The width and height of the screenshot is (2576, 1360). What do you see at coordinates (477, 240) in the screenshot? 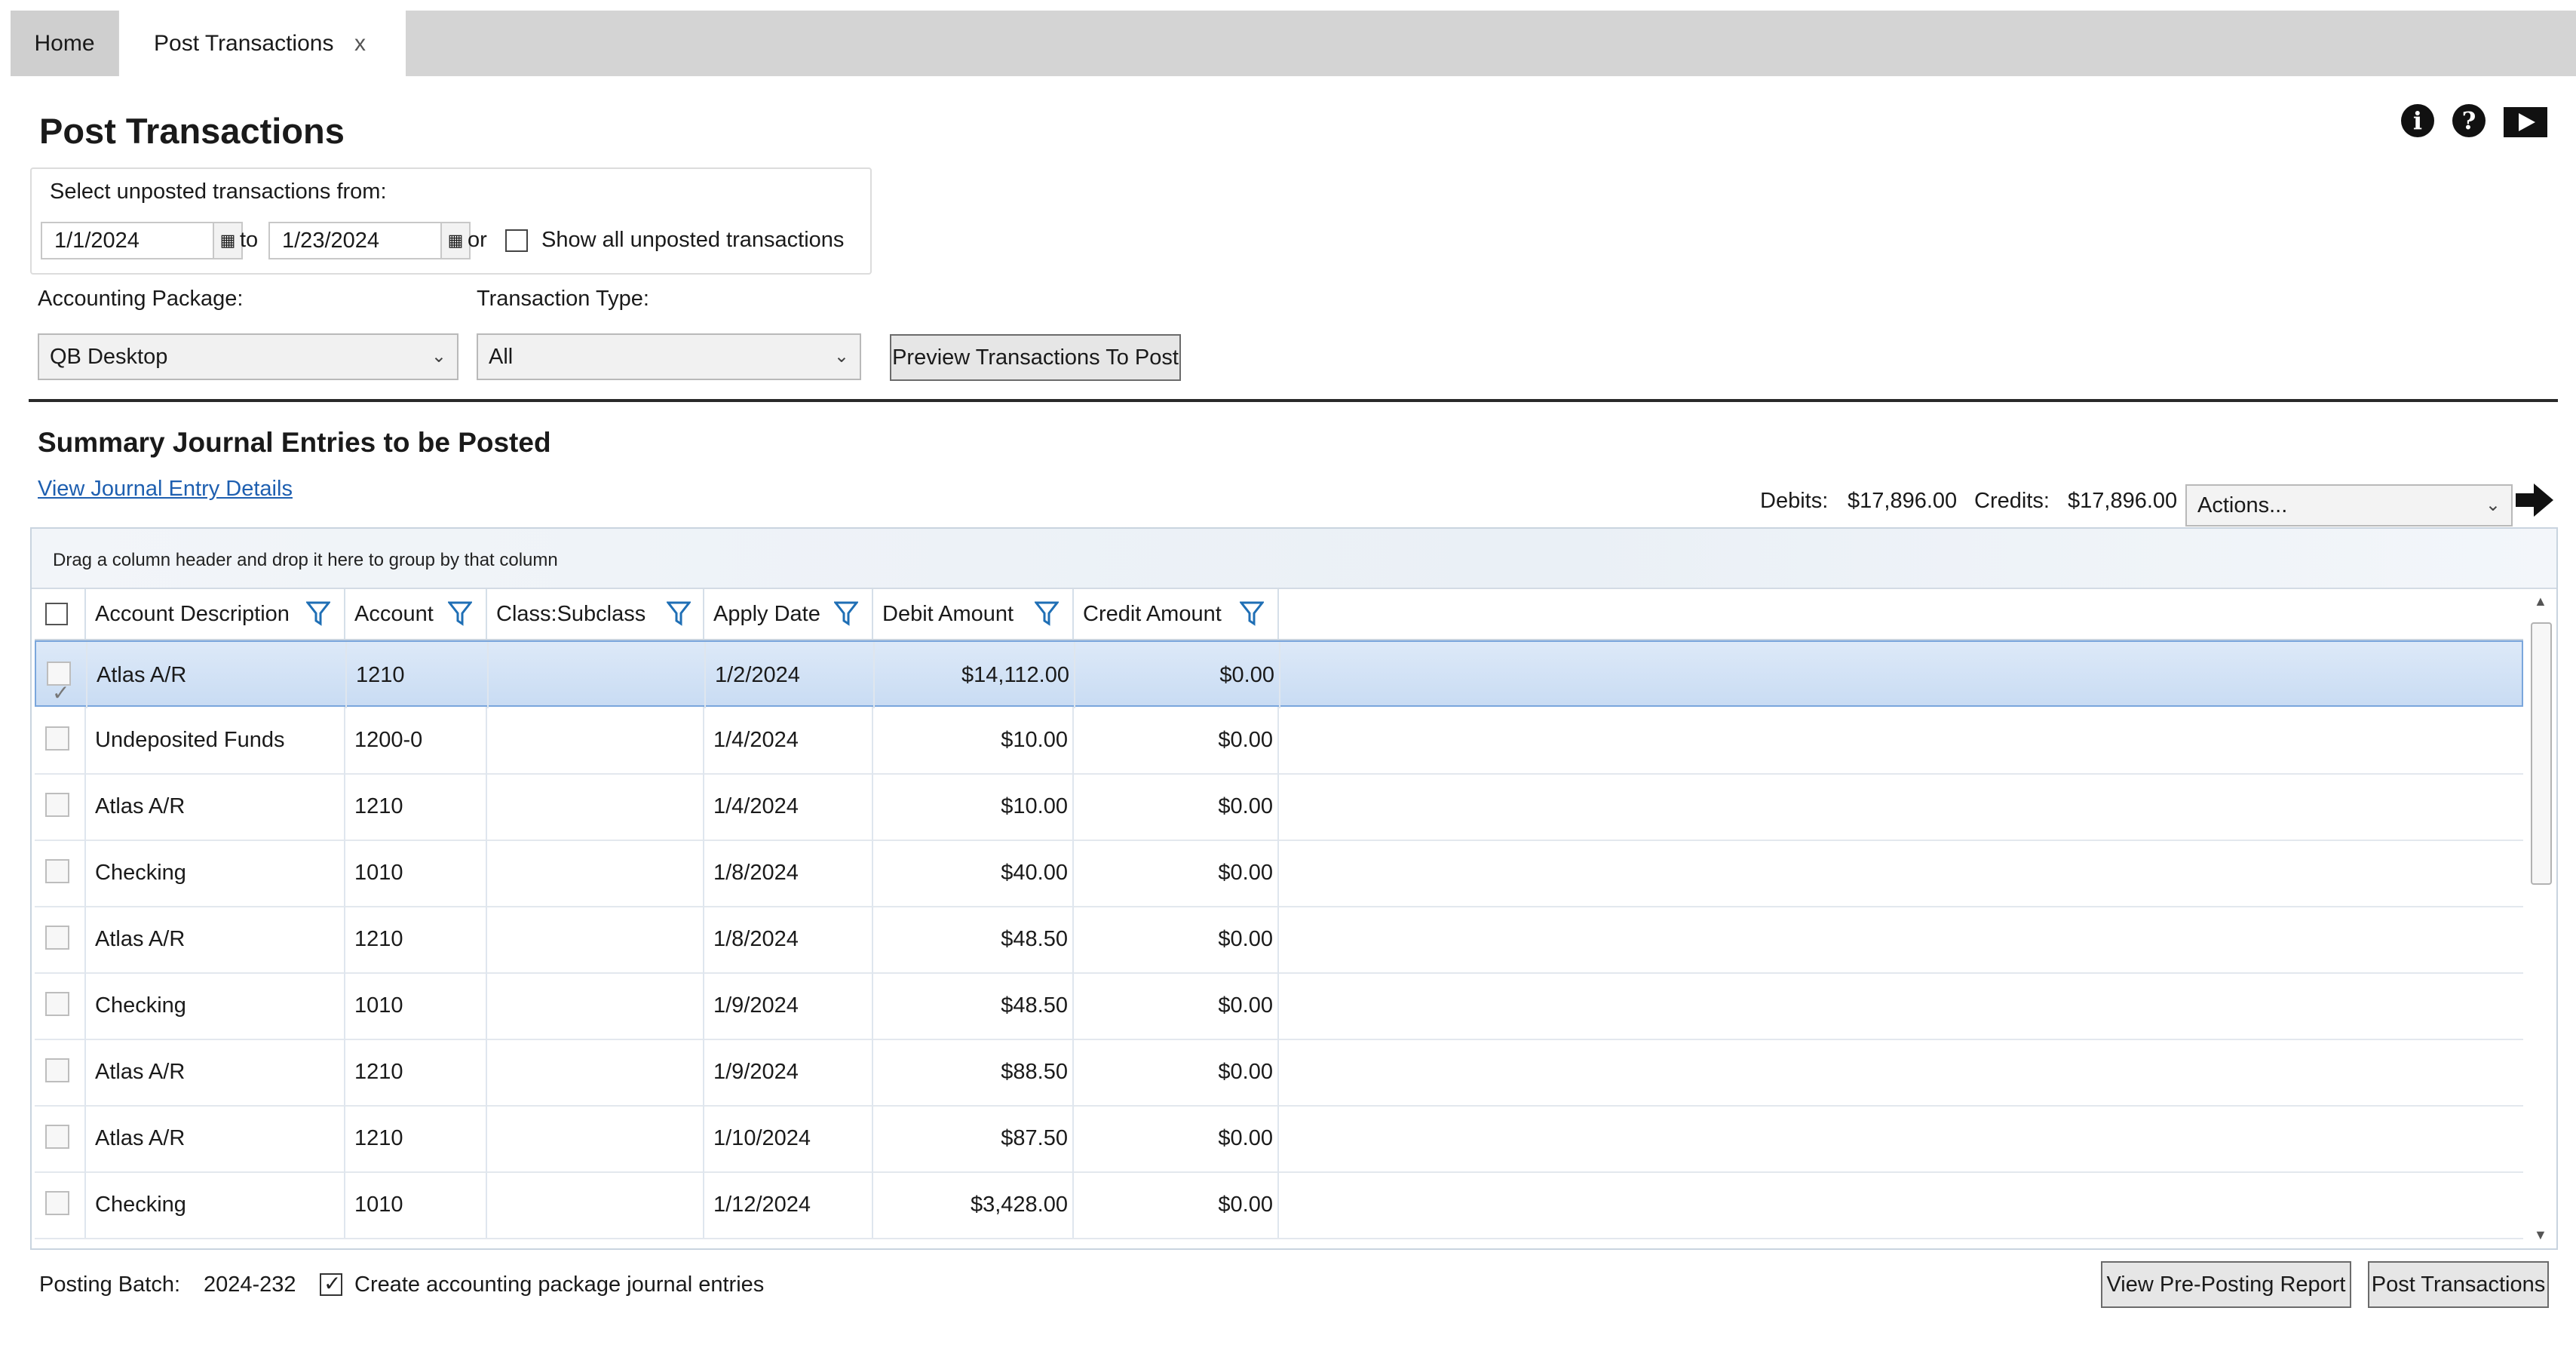
I see `or-label: or` at bounding box center [477, 240].